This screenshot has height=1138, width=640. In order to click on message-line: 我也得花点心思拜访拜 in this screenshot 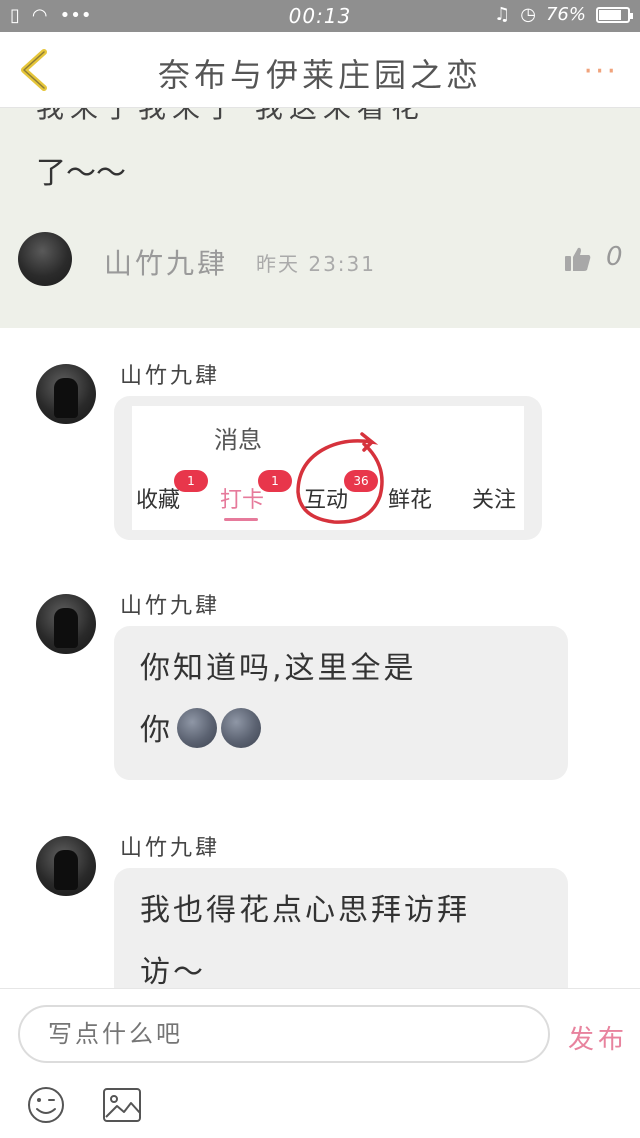, I will do `click(305, 910)`.